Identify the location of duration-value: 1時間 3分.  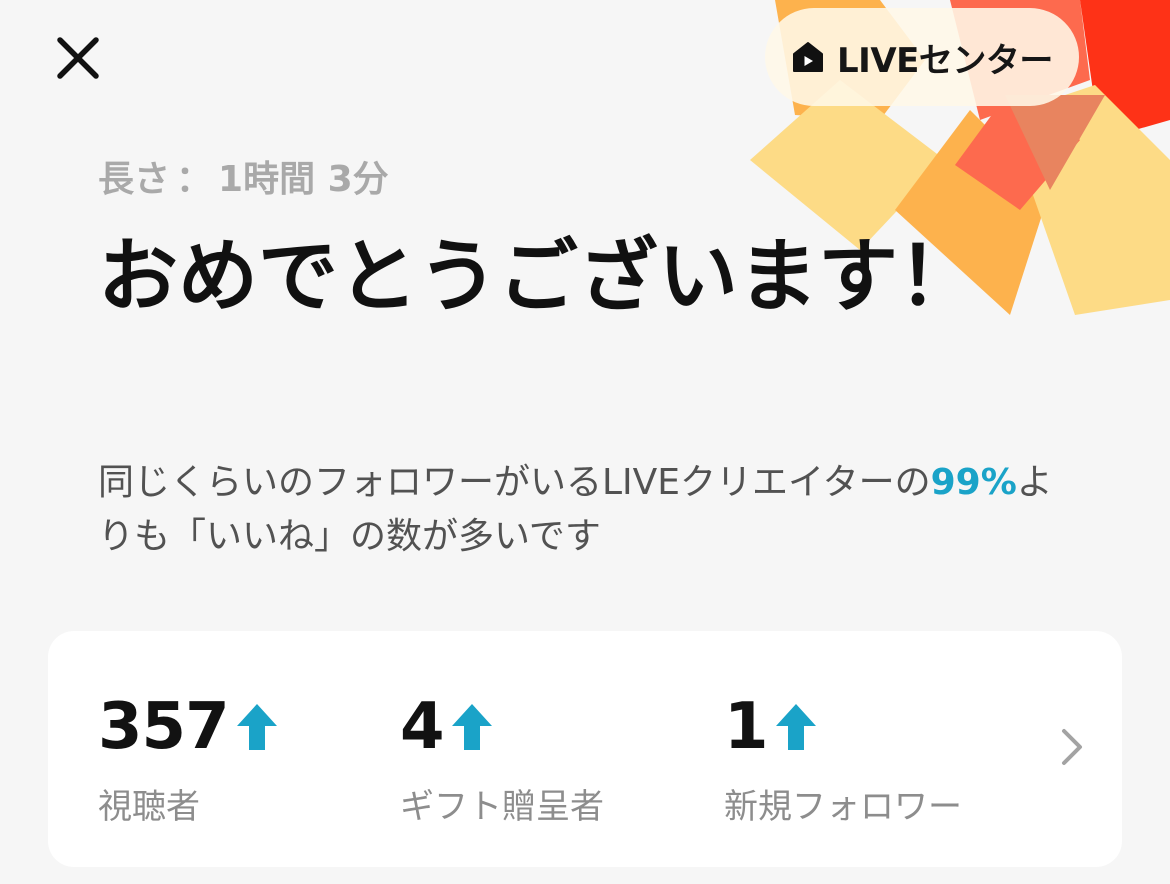
(303, 179).